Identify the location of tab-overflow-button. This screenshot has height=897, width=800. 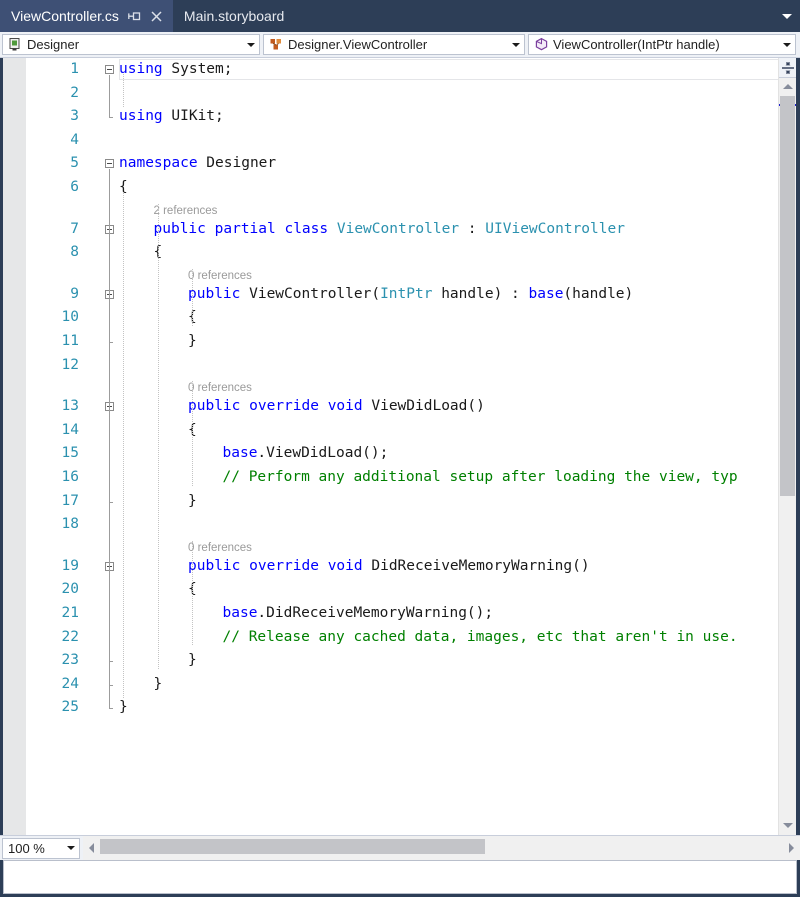
(787, 16).